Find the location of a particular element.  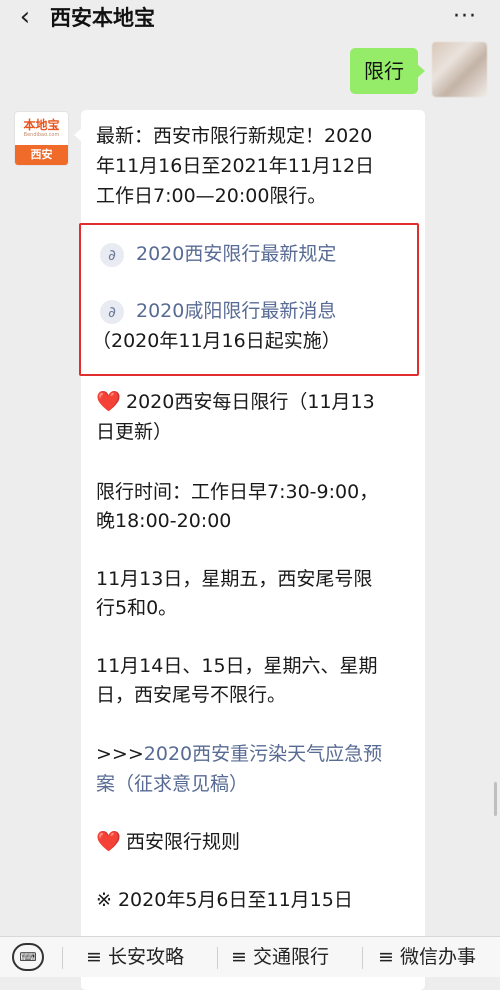

menu-changan-guide: ≡ 长安攻略 is located at coordinates (135, 957).